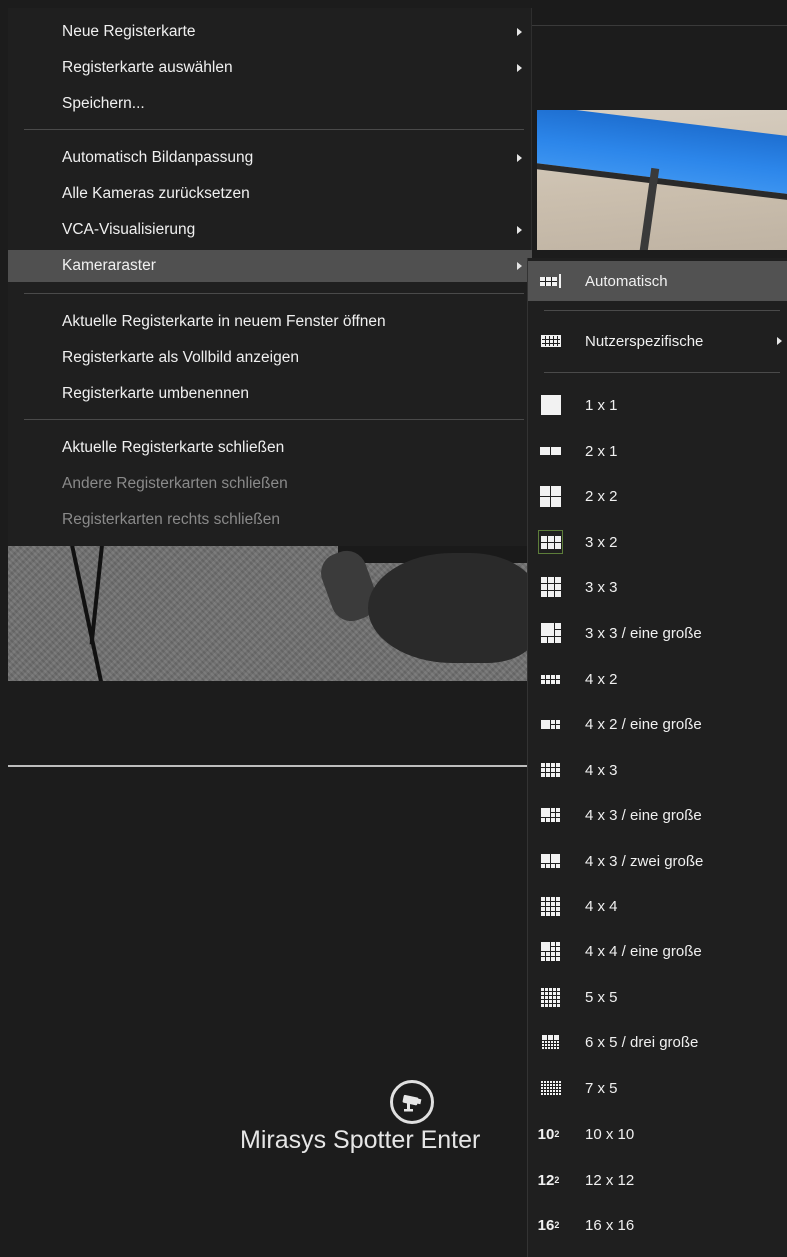  What do you see at coordinates (180, 357) in the screenshot?
I see `menu-item-label: Registerkarte als Vollbild anzeigen` at bounding box center [180, 357].